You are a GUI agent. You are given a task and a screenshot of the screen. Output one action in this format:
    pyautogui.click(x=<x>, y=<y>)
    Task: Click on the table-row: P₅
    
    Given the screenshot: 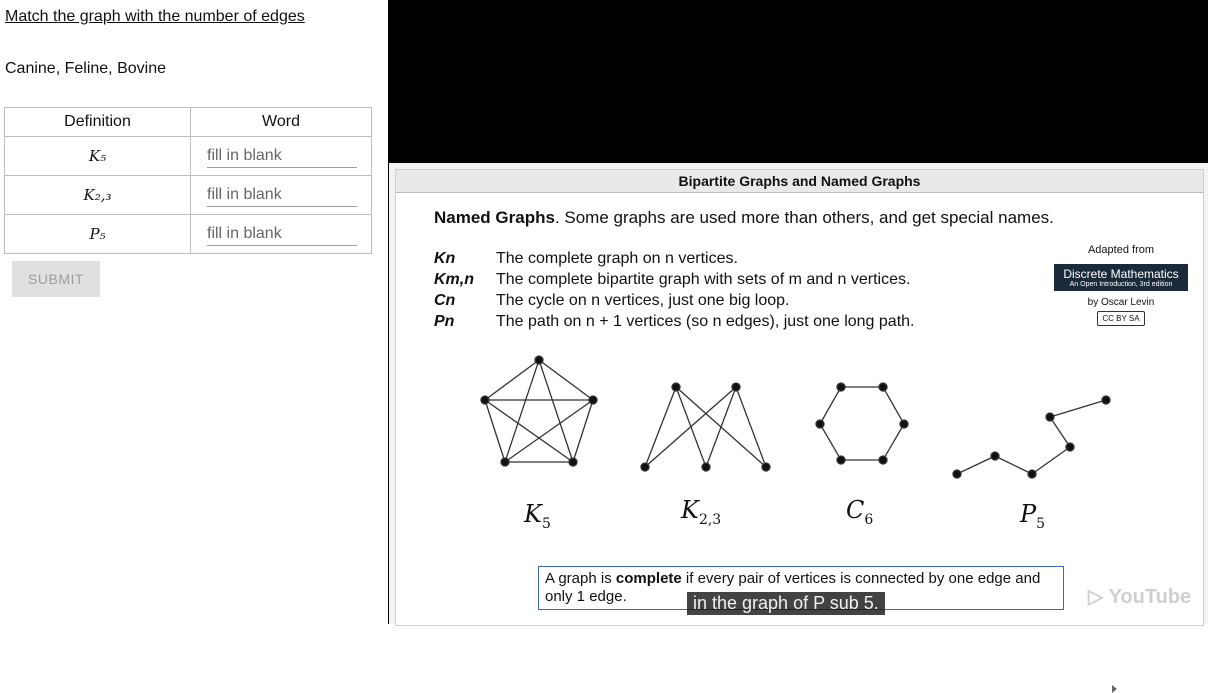 What is the action you would take?
    pyautogui.click(x=188, y=234)
    